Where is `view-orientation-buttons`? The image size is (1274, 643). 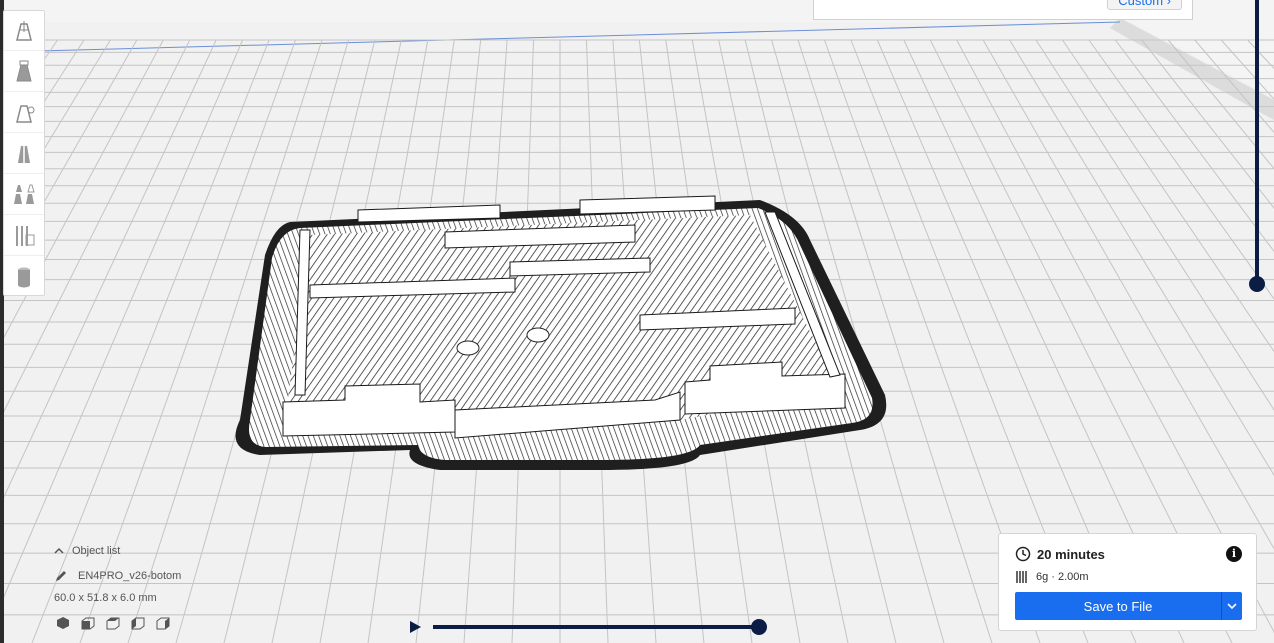 view-orientation-buttons is located at coordinates (113, 623).